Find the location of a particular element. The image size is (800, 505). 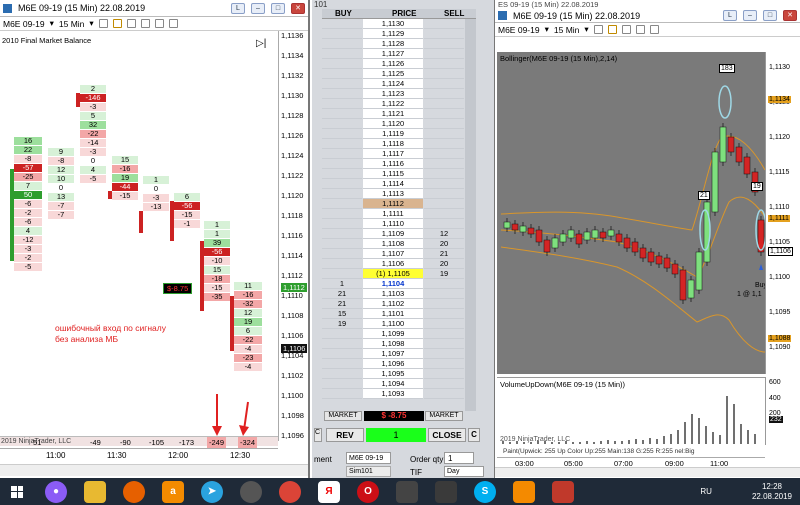

instrument-selector: M6E 09-19 is located at coordinates (24, 24).